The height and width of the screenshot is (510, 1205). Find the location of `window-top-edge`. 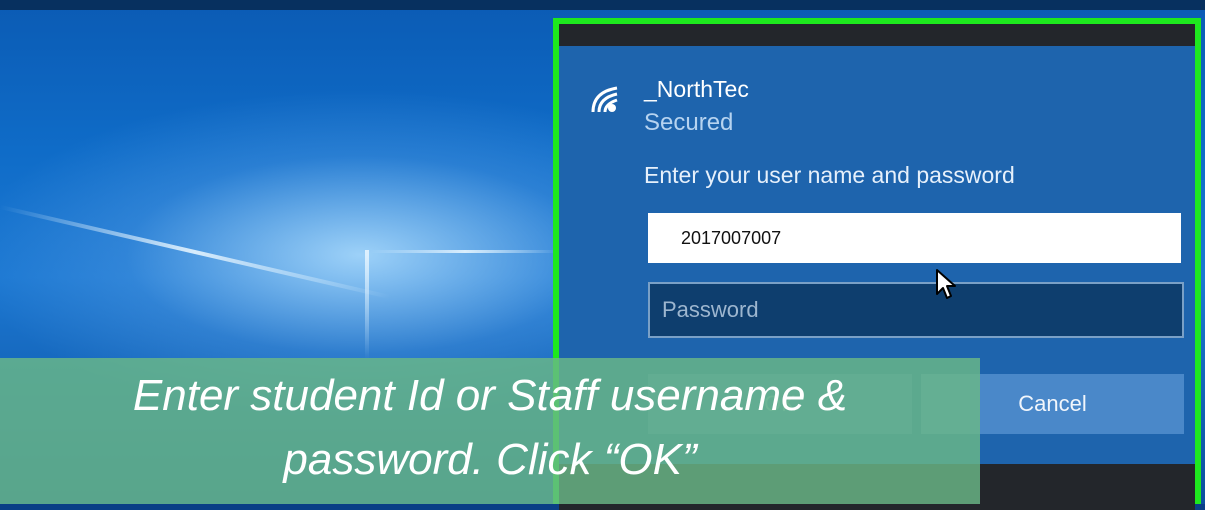

window-top-edge is located at coordinates (602, 5).